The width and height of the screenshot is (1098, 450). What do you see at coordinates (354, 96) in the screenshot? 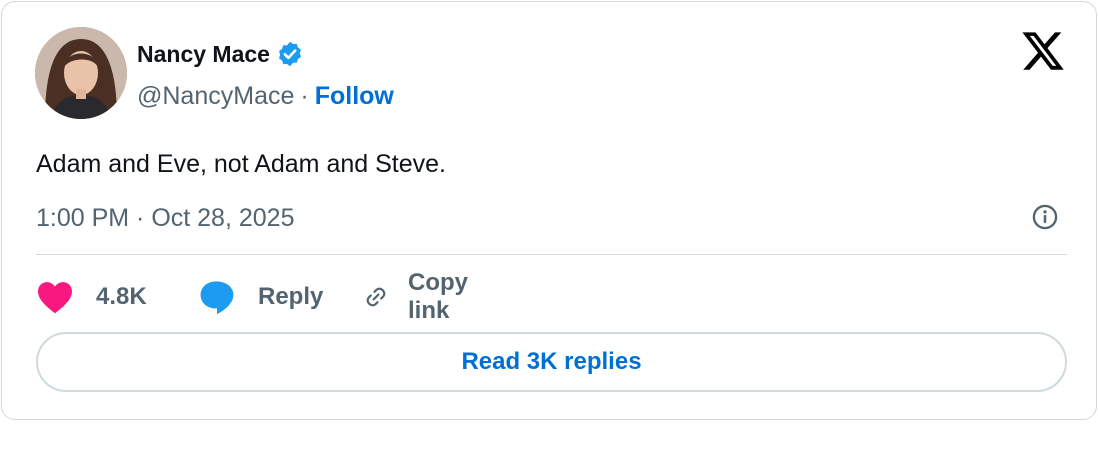
I see `follow-button: Follow` at bounding box center [354, 96].